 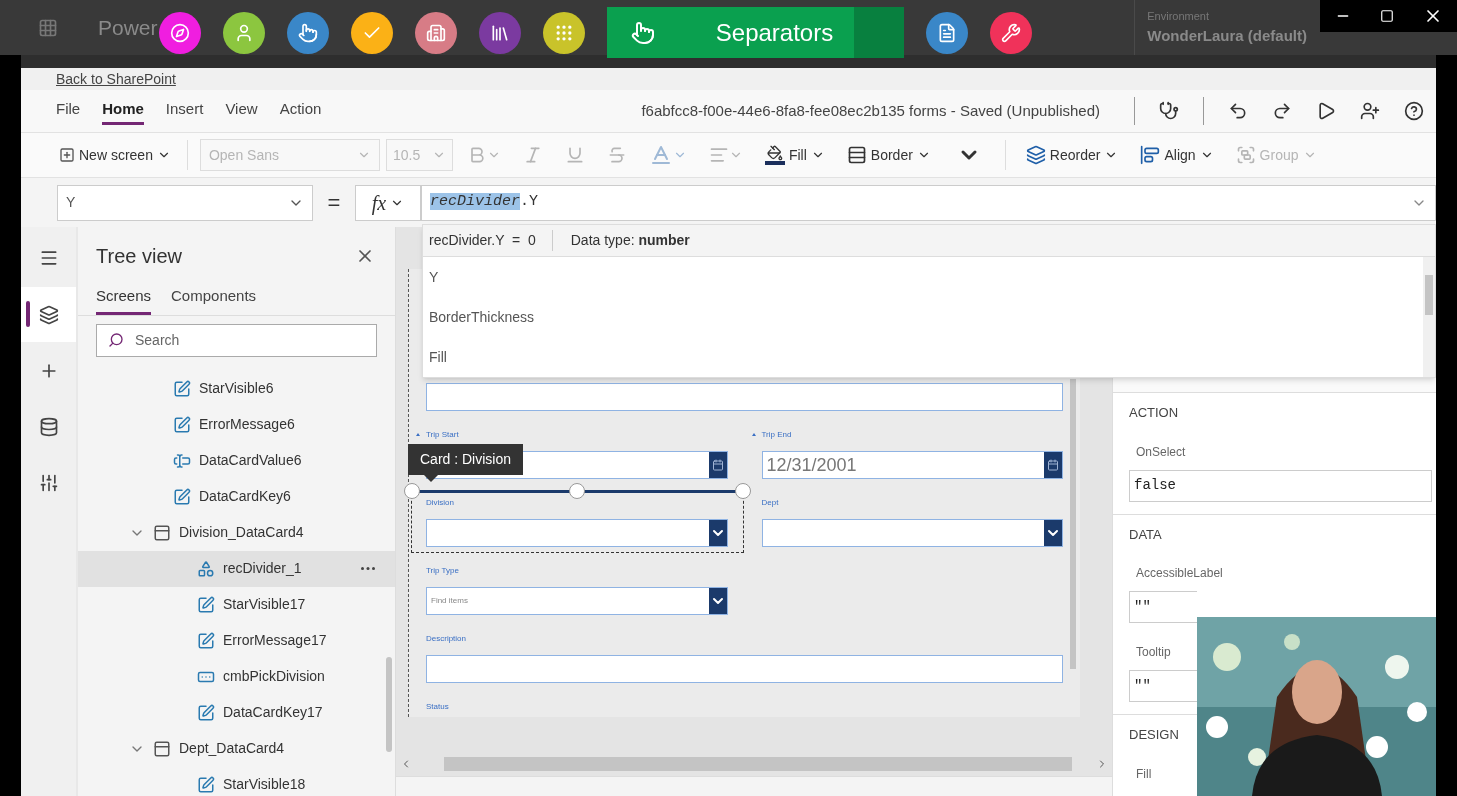 I want to click on field-label: Dept, so click(x=770, y=503).